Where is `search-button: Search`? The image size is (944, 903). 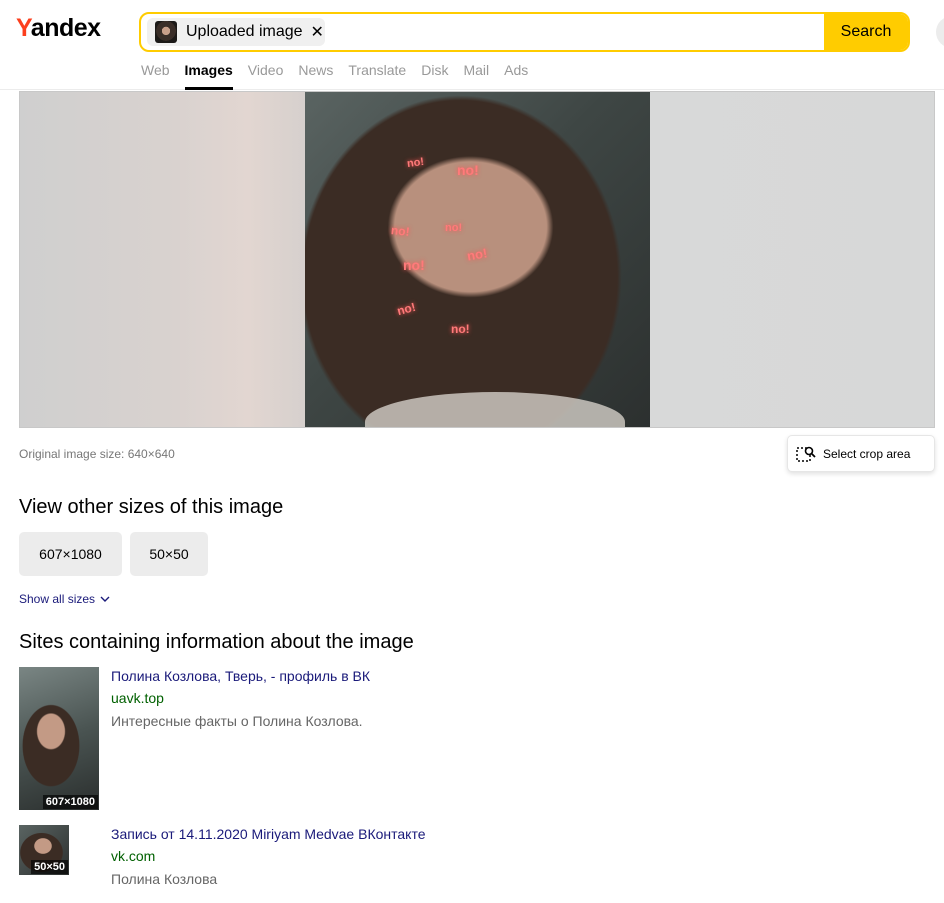
search-button: Search is located at coordinates (866, 32).